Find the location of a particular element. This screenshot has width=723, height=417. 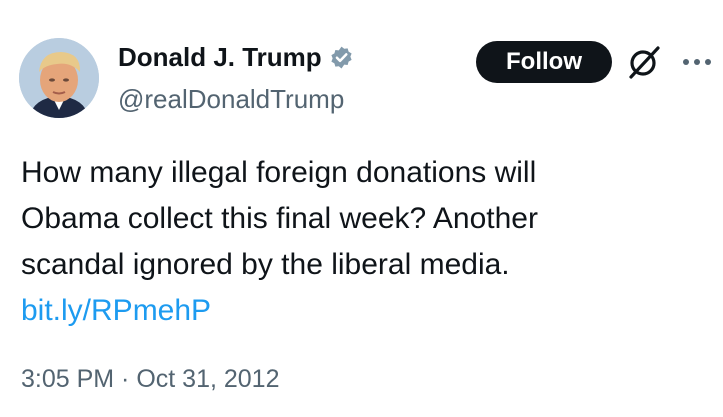

verified-badge-icon is located at coordinates (341, 57).